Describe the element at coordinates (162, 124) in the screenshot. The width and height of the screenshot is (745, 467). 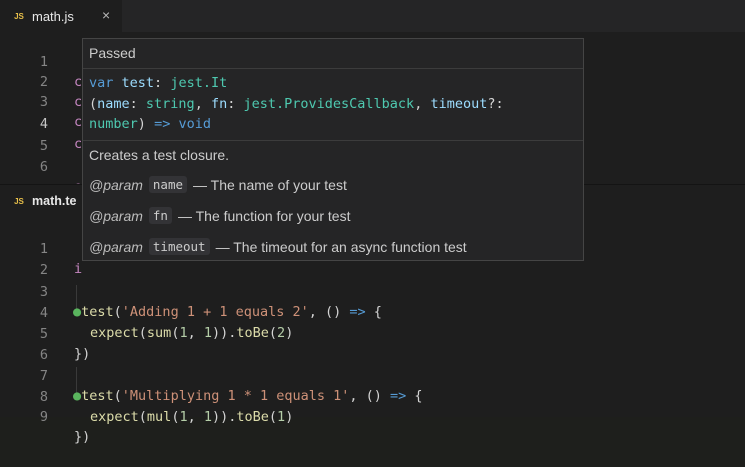
I see `sig-token: =>` at that location.